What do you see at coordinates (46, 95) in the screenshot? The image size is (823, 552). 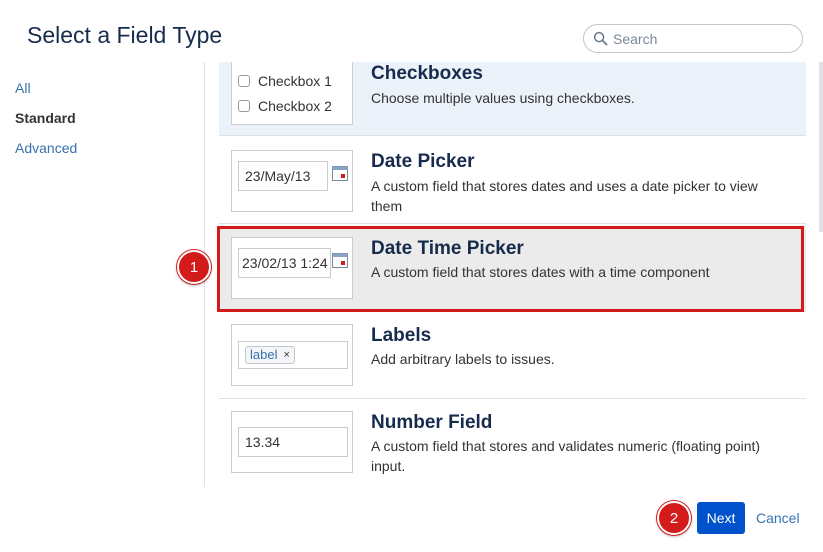 I see `nav-item-all: All` at bounding box center [46, 95].